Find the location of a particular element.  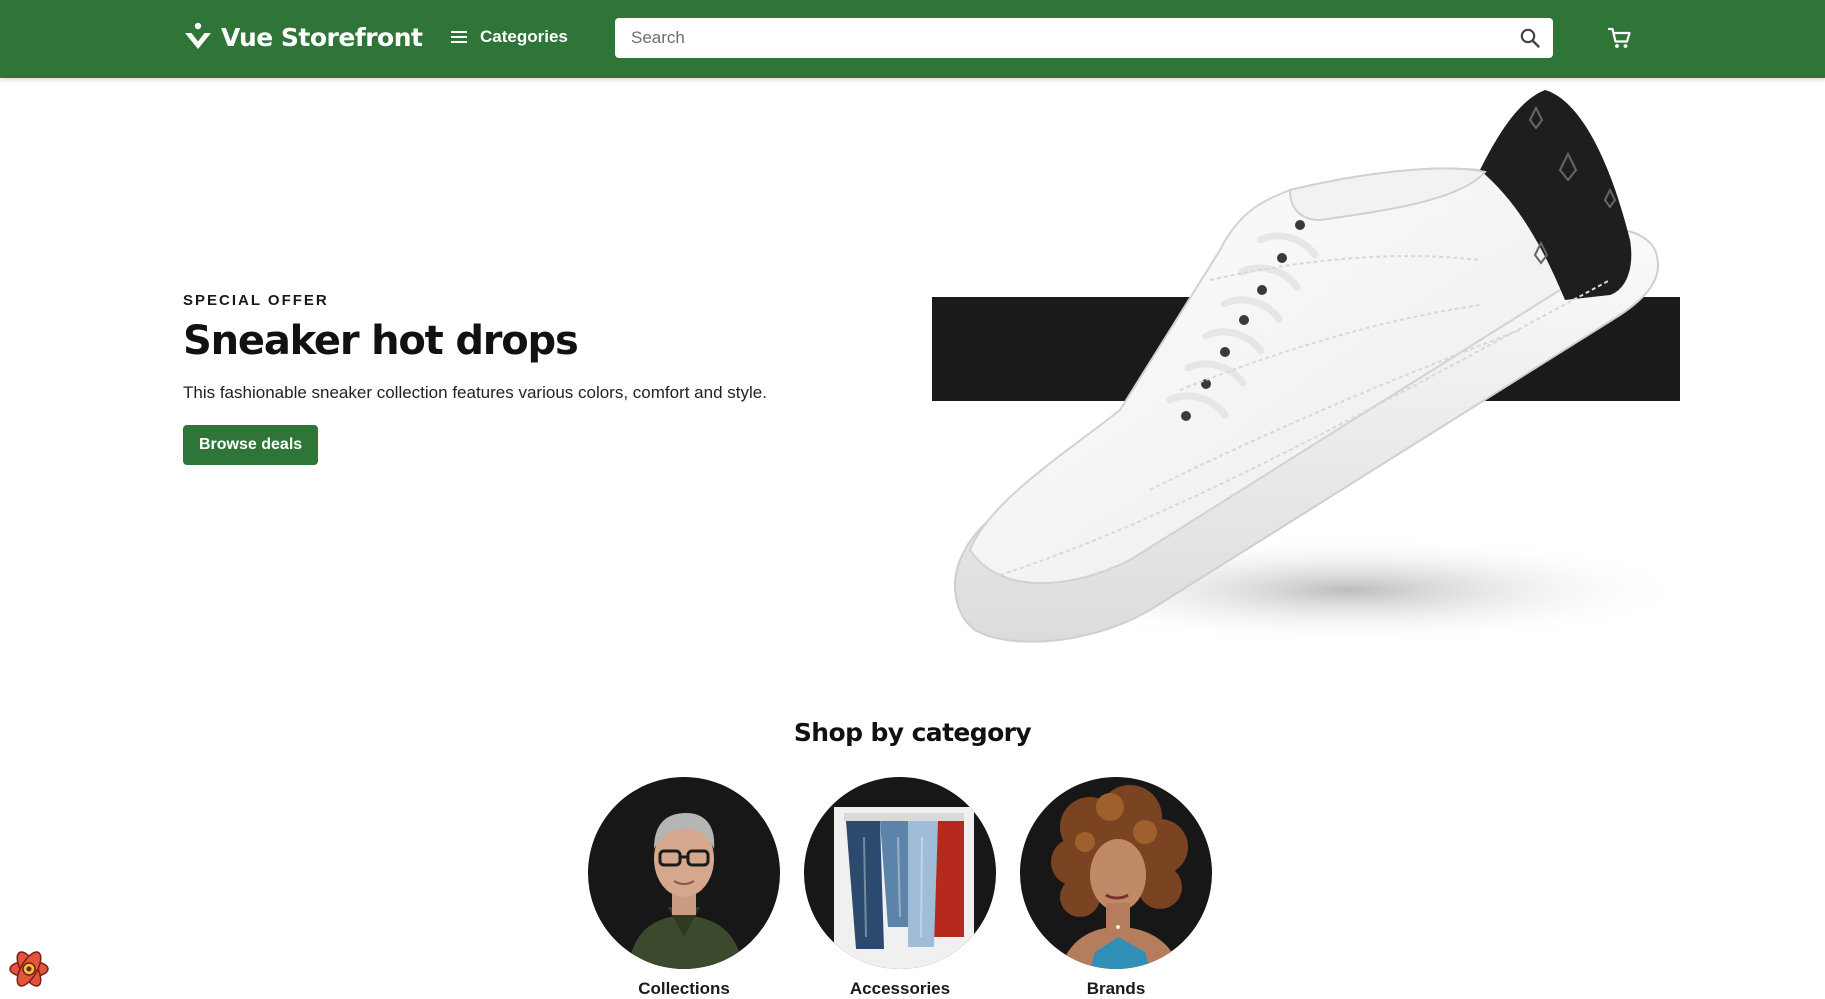

logo-text: Vue Storefront is located at coordinates (322, 37).